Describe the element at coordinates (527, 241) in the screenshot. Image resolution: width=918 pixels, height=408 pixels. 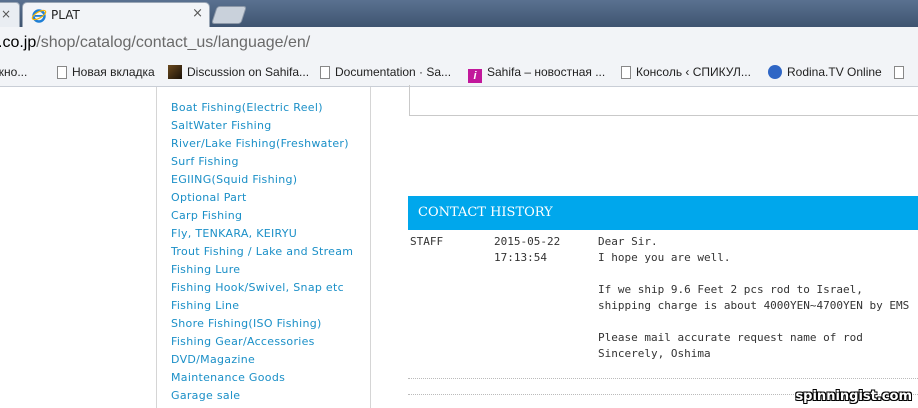
I see `history-date: 2015-05-22` at that location.